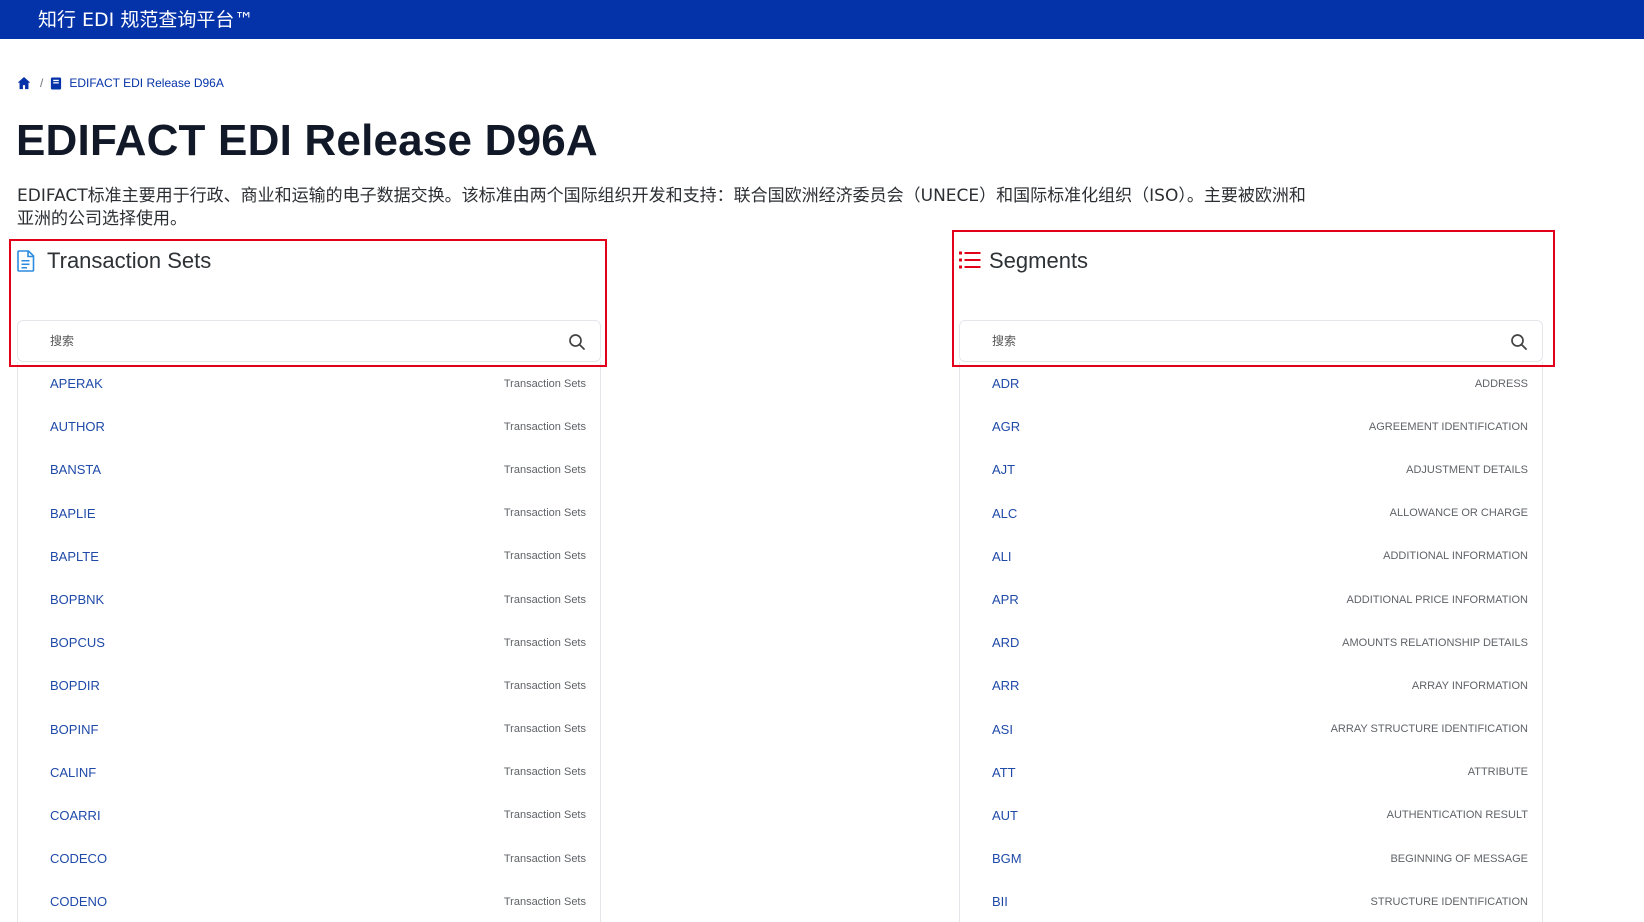 This screenshot has height=922, width=1644. Describe the element at coordinates (75, 469) in the screenshot. I see `transaction-set-code: BANSTA` at that location.